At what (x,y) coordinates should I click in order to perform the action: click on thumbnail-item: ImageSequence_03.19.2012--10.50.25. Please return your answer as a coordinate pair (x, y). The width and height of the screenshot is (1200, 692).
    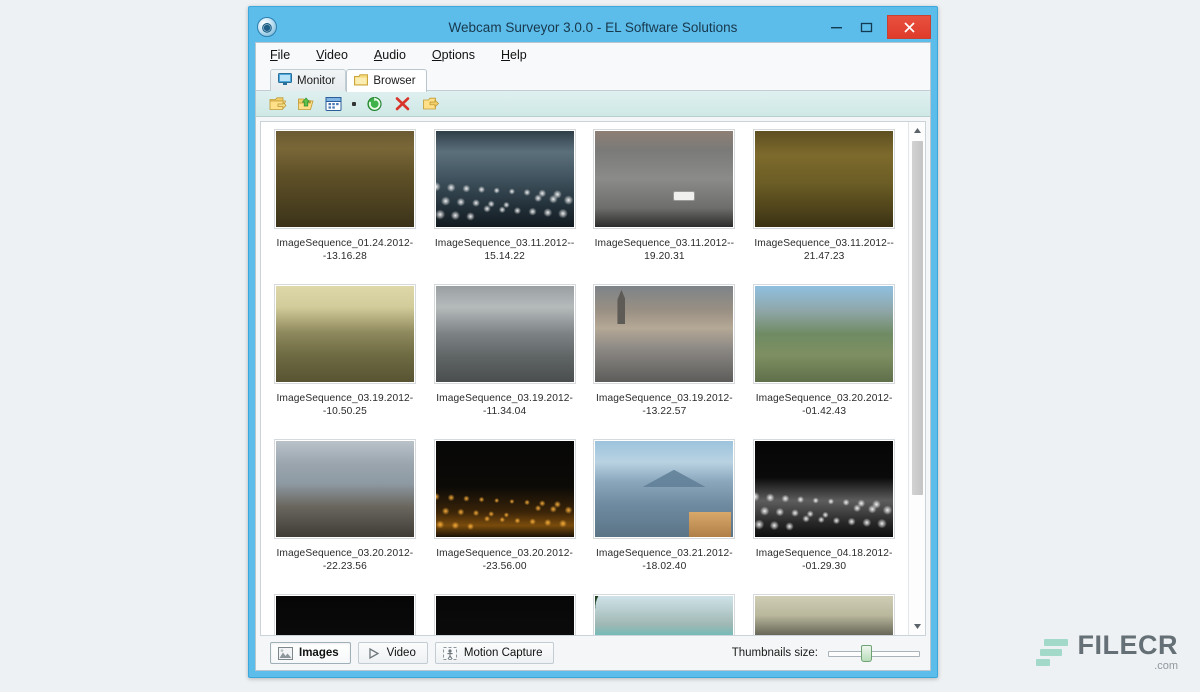
    Looking at the image, I should click on (345, 356).